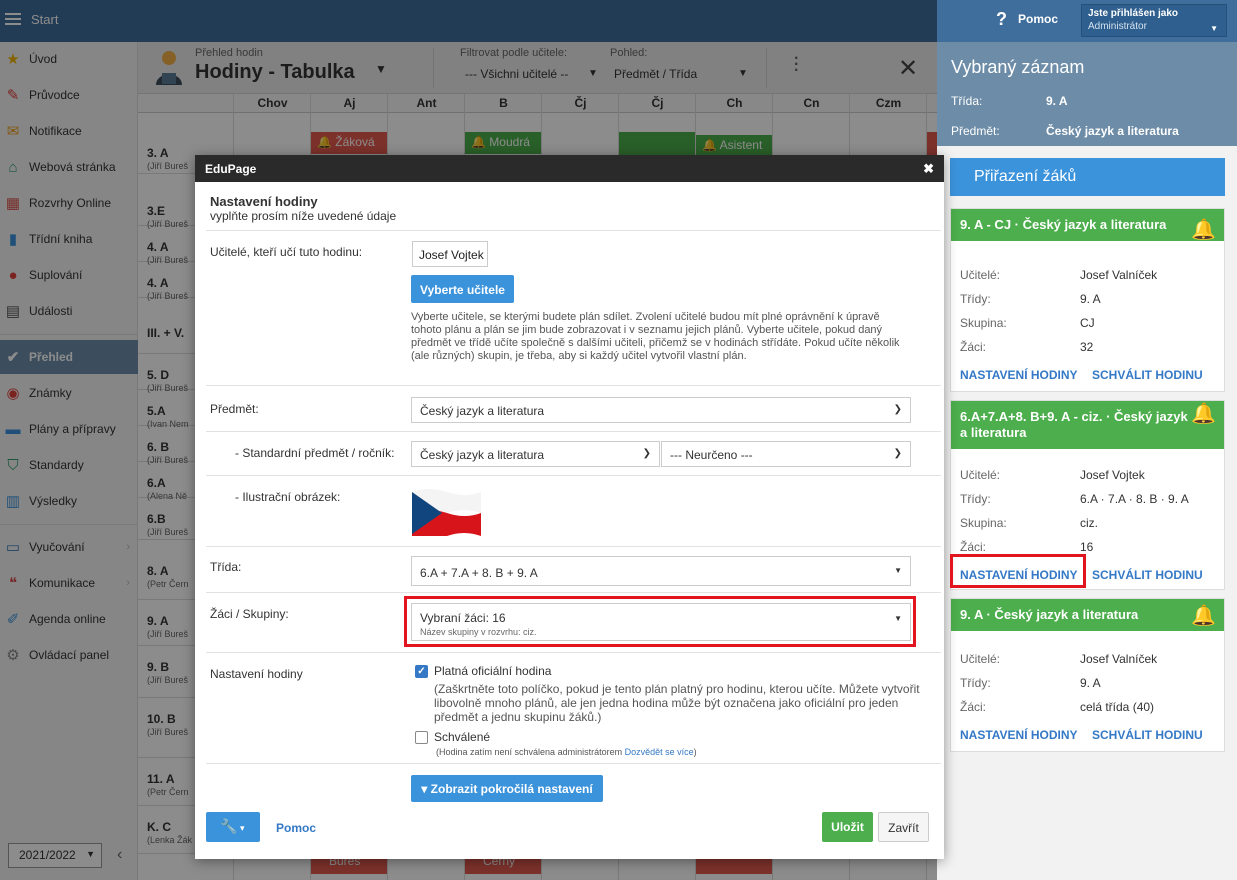 Image resolution: width=1237 pixels, height=880 pixels. I want to click on tools-dropdown-button: 🔧 ▾, so click(233, 827).